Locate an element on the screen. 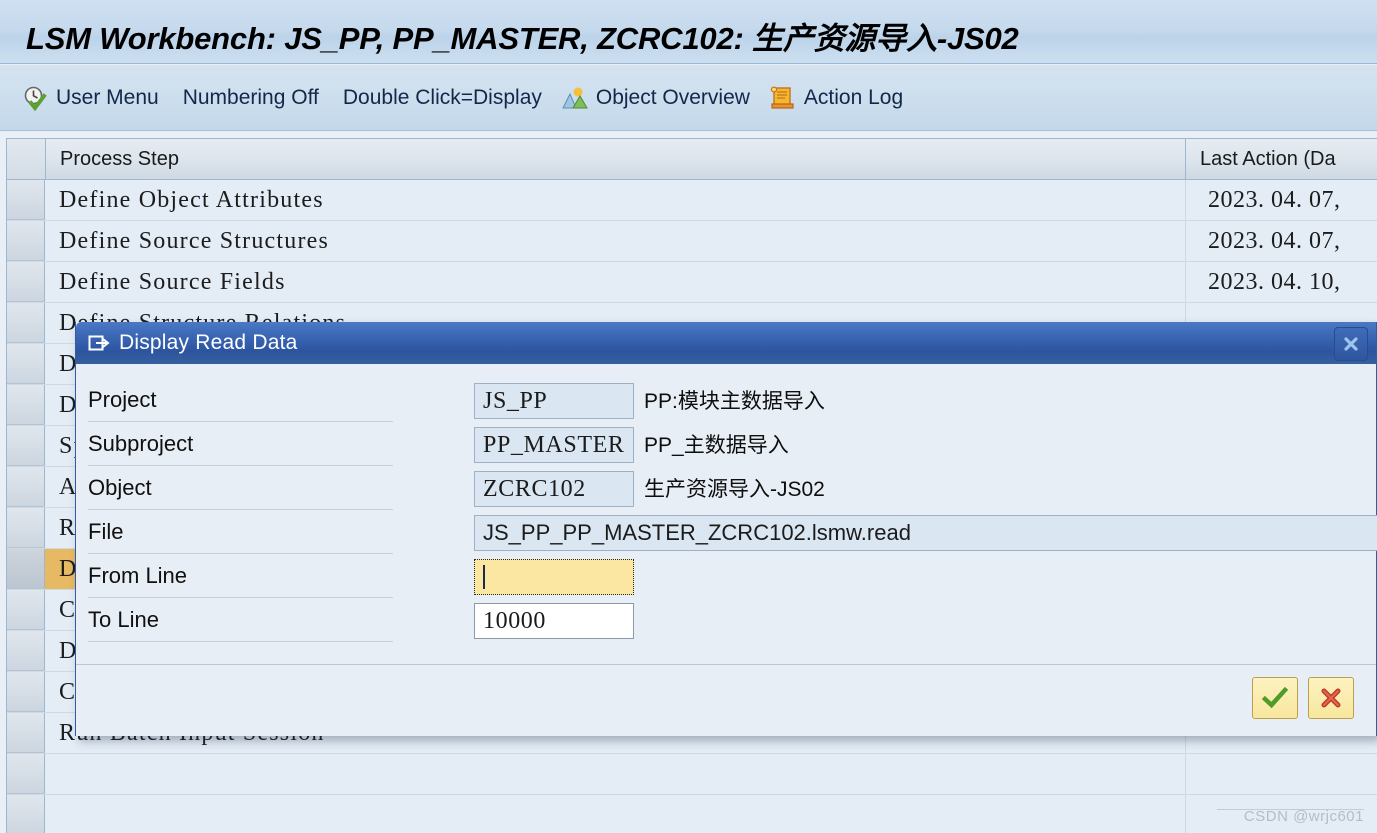 The image size is (1377, 833). field-control-wrap: 10000 is located at coordinates (554, 621).